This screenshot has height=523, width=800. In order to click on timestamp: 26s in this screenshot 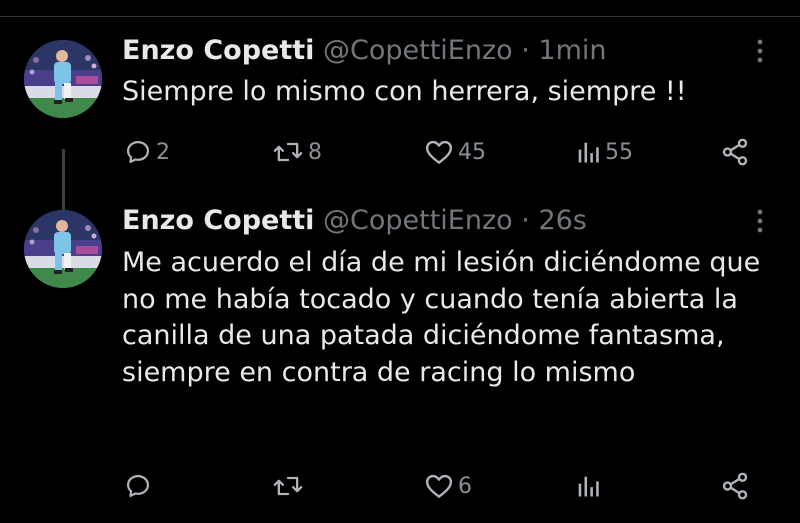, I will do `click(562, 220)`.